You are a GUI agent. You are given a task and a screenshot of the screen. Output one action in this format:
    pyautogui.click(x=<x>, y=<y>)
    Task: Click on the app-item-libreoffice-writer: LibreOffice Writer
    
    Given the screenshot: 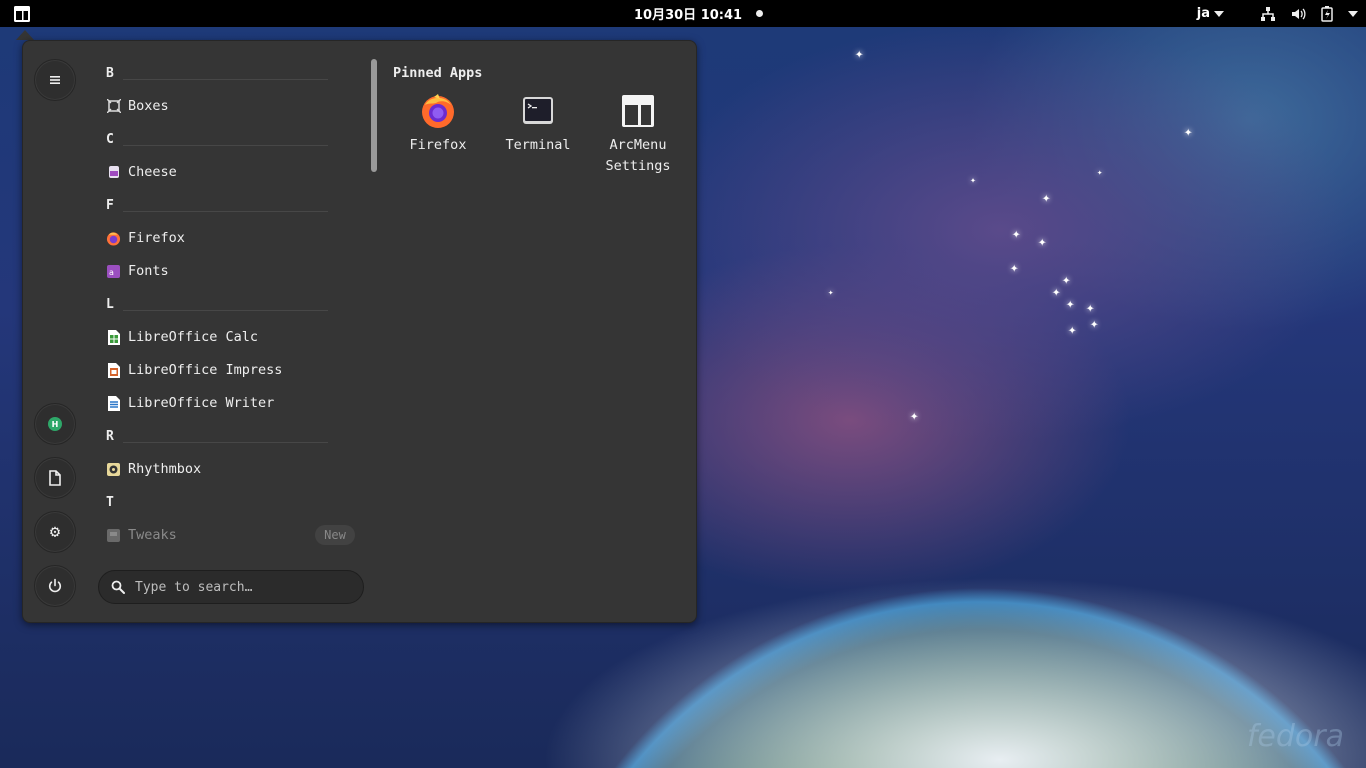 What is the action you would take?
    pyautogui.click(x=190, y=403)
    